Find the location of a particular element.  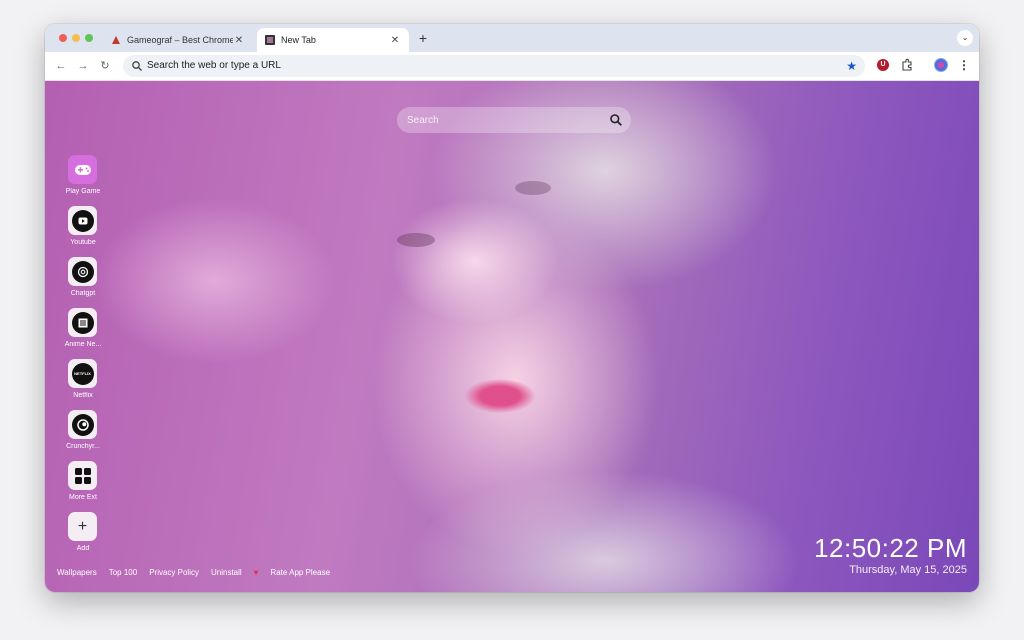

browser-toolbar: ← → ↻ Search the web or type a URL ★ U ⋮ is located at coordinates (512, 66).